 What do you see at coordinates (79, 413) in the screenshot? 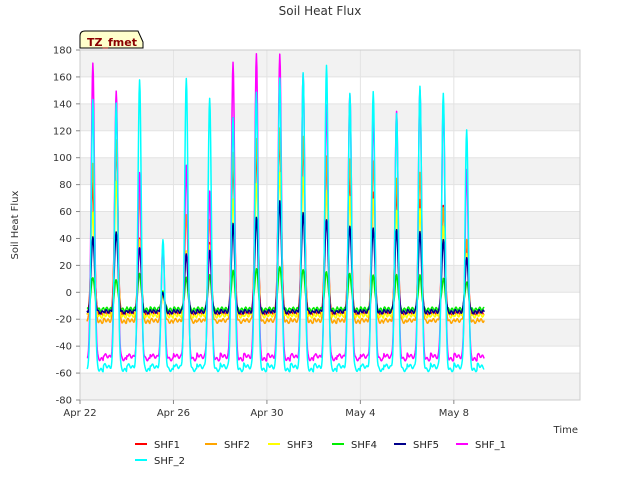
I see `x-tick-label: Apr 22` at bounding box center [79, 413].